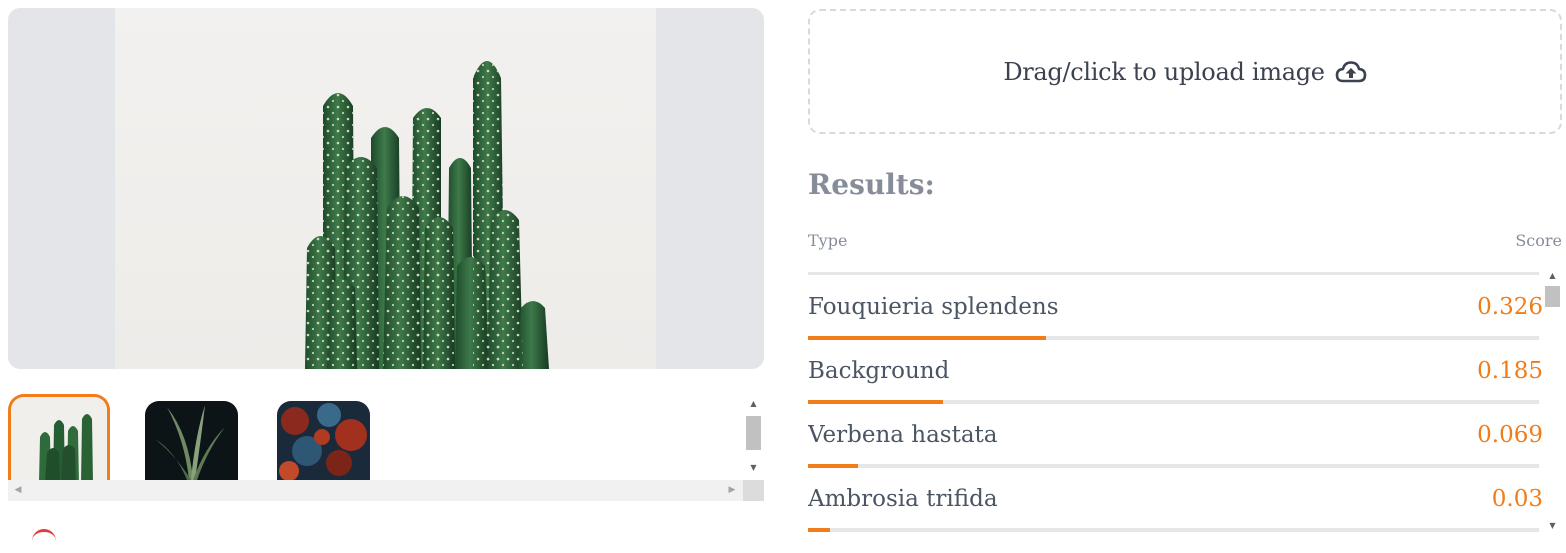  Describe the element at coordinates (1510, 435) in the screenshot. I see `result-score: 0.069` at that location.